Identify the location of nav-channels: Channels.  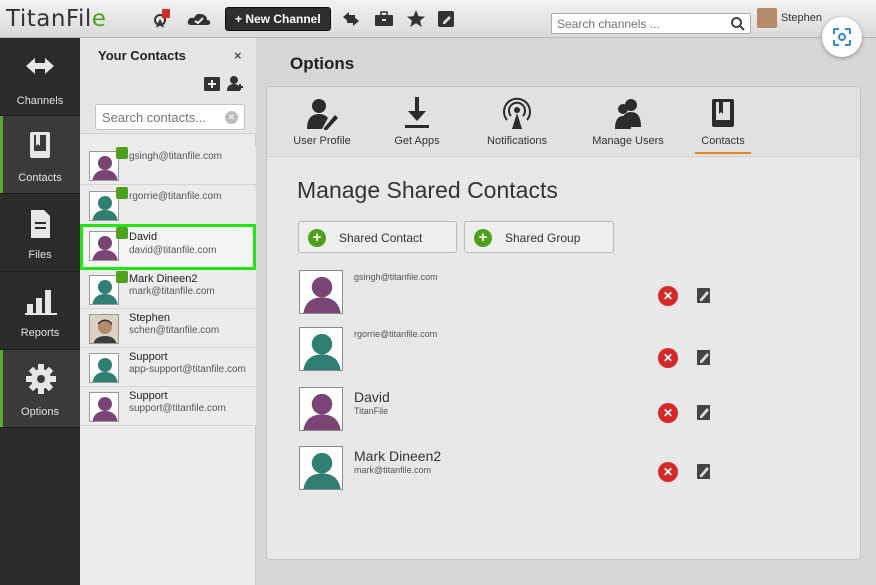
(40, 77).